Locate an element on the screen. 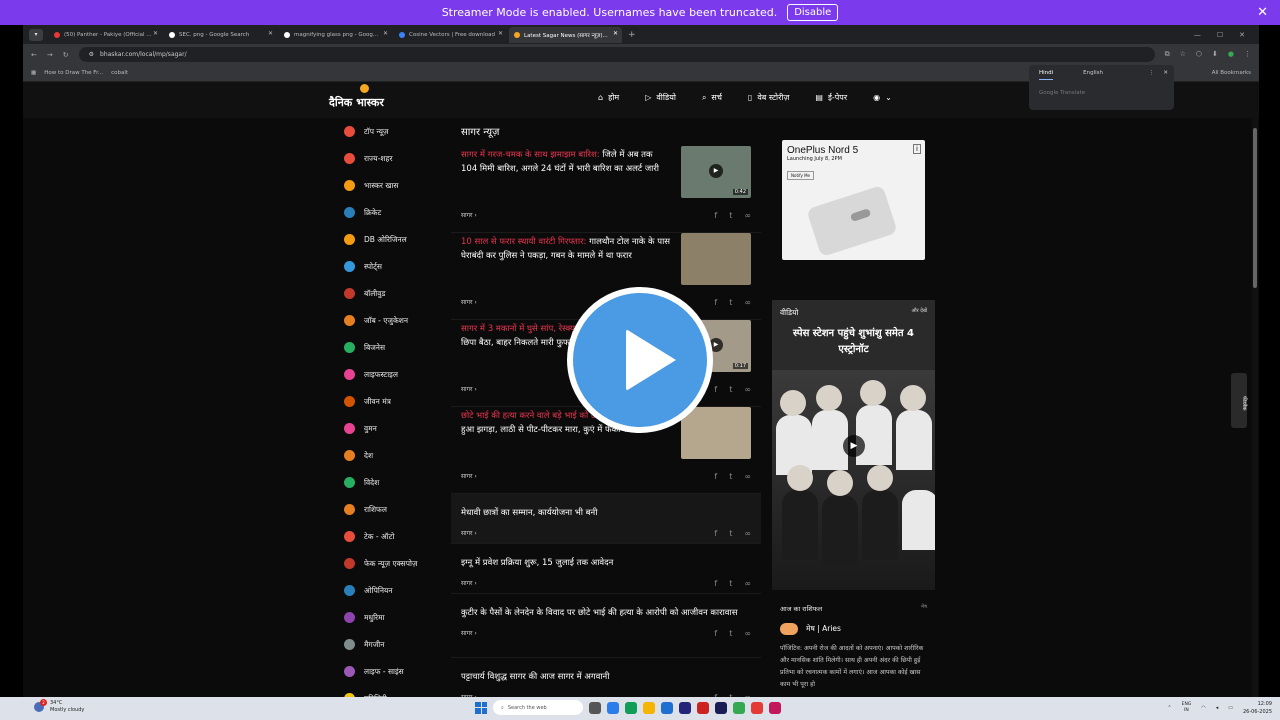 The image size is (1280, 720). weather-widget: 34°C Mostly cloudy is located at coordinates (59, 706).